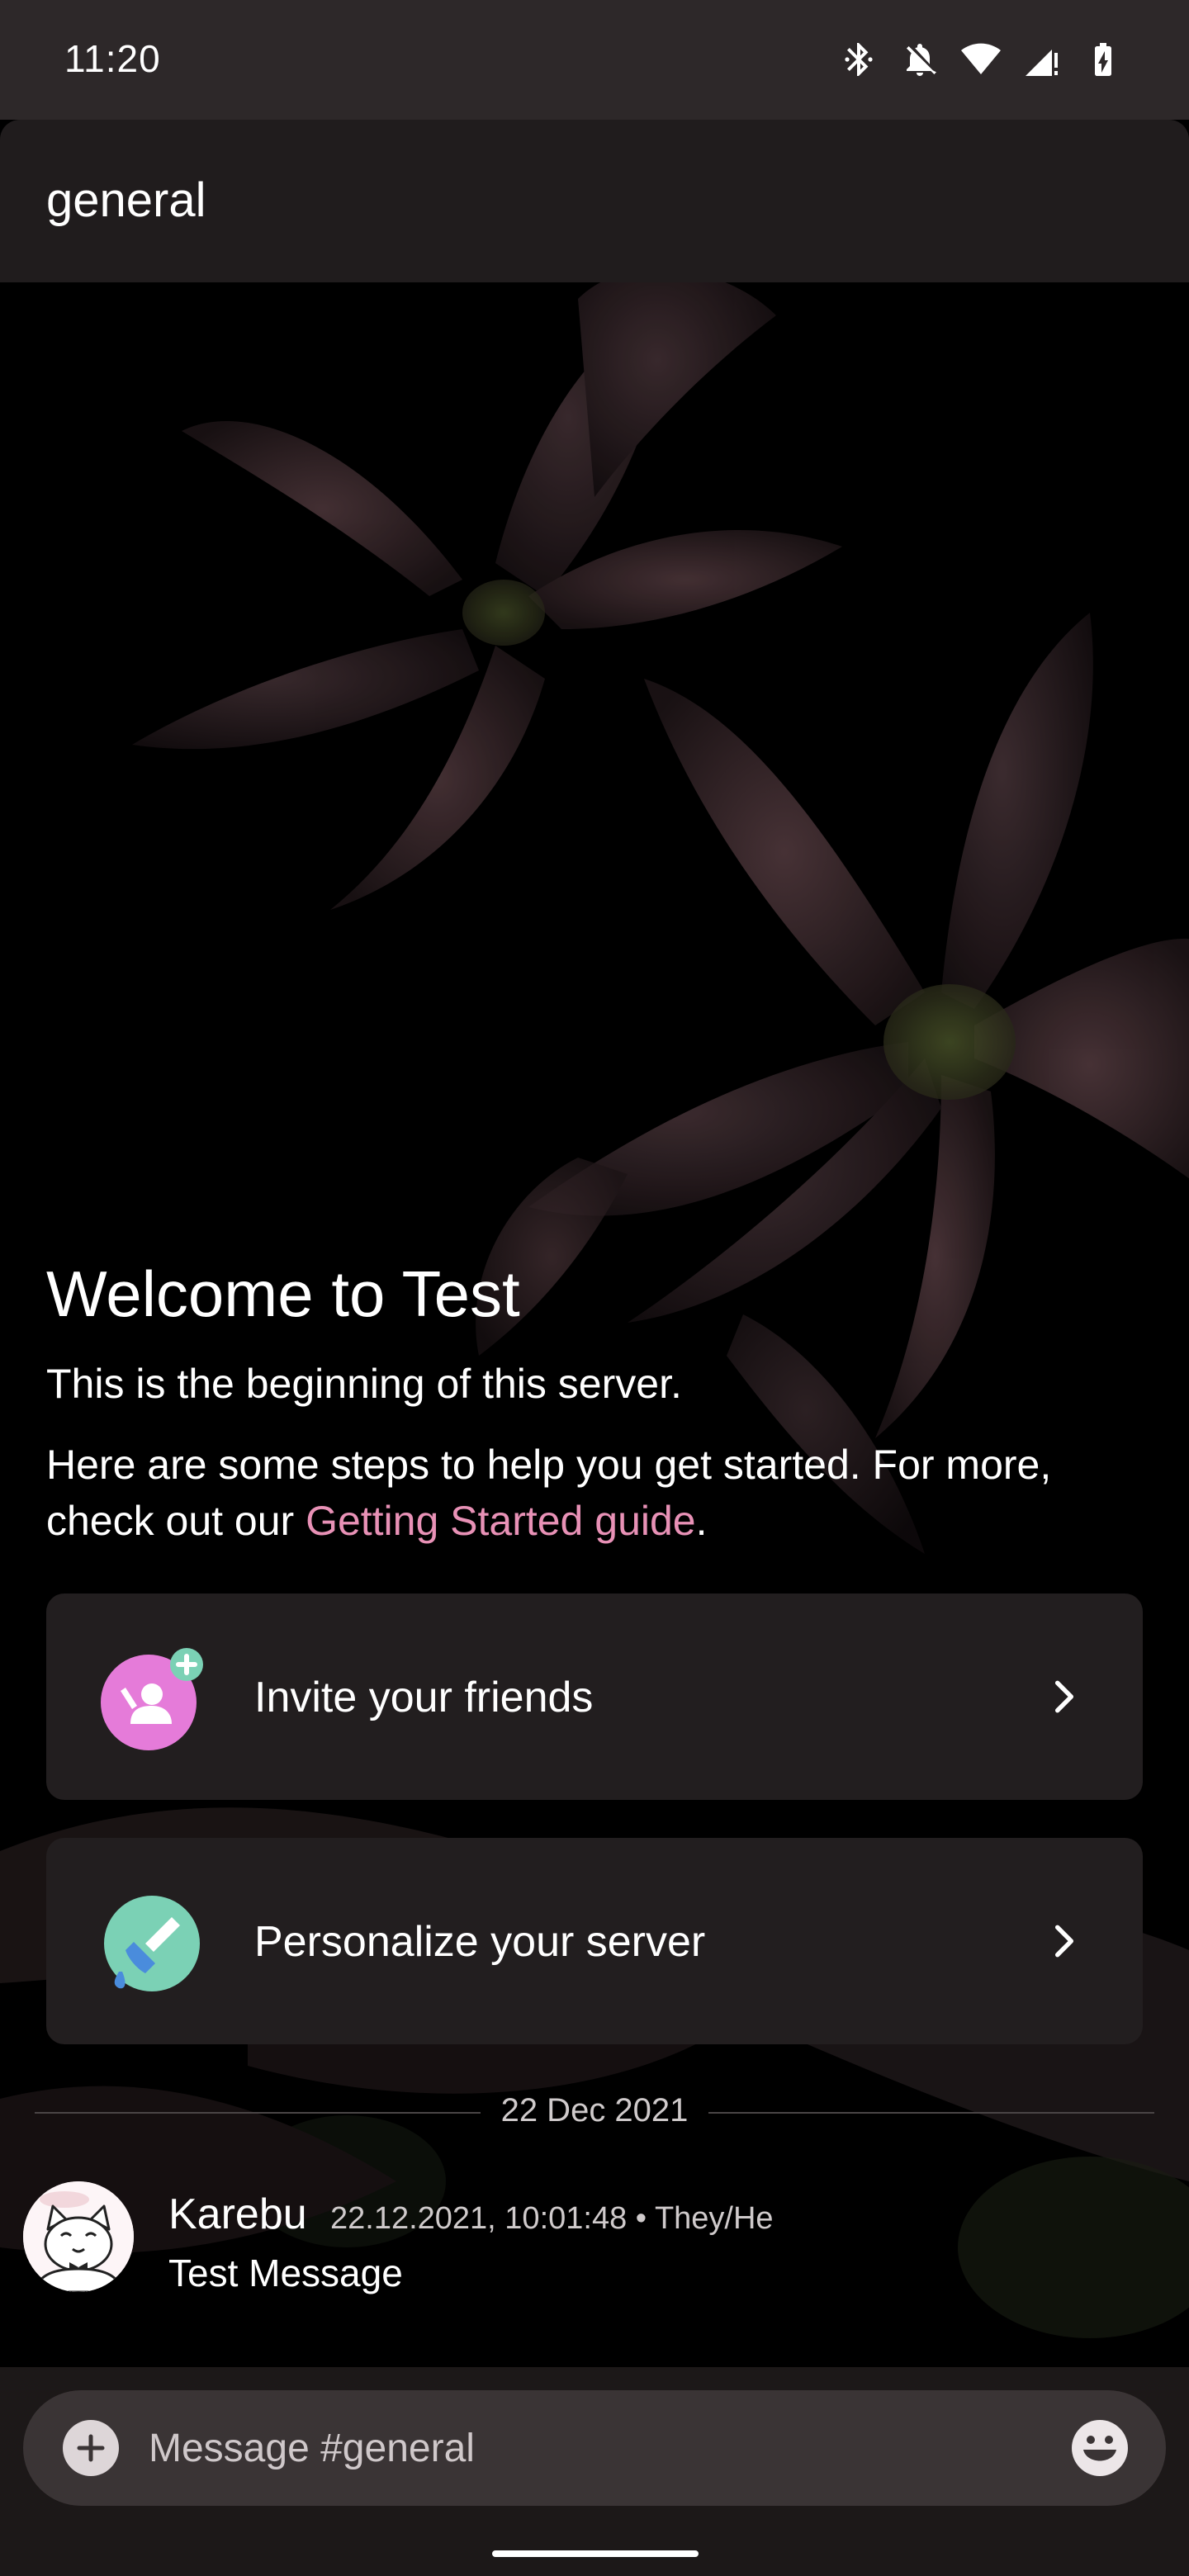 The height and width of the screenshot is (2576, 1189). Describe the element at coordinates (424, 1697) in the screenshot. I see `invite-friends-label: Invite your friends` at that location.